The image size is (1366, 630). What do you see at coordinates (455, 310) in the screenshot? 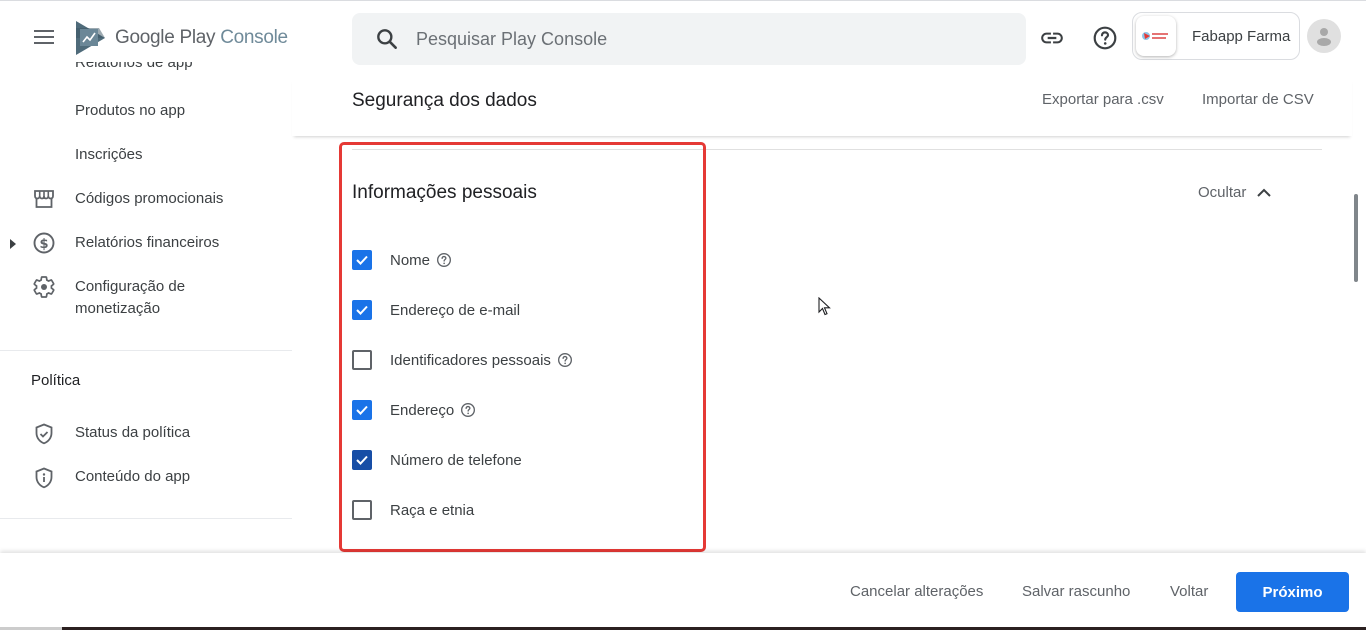
I see `checkbox-label: Endereço de e-mail` at bounding box center [455, 310].